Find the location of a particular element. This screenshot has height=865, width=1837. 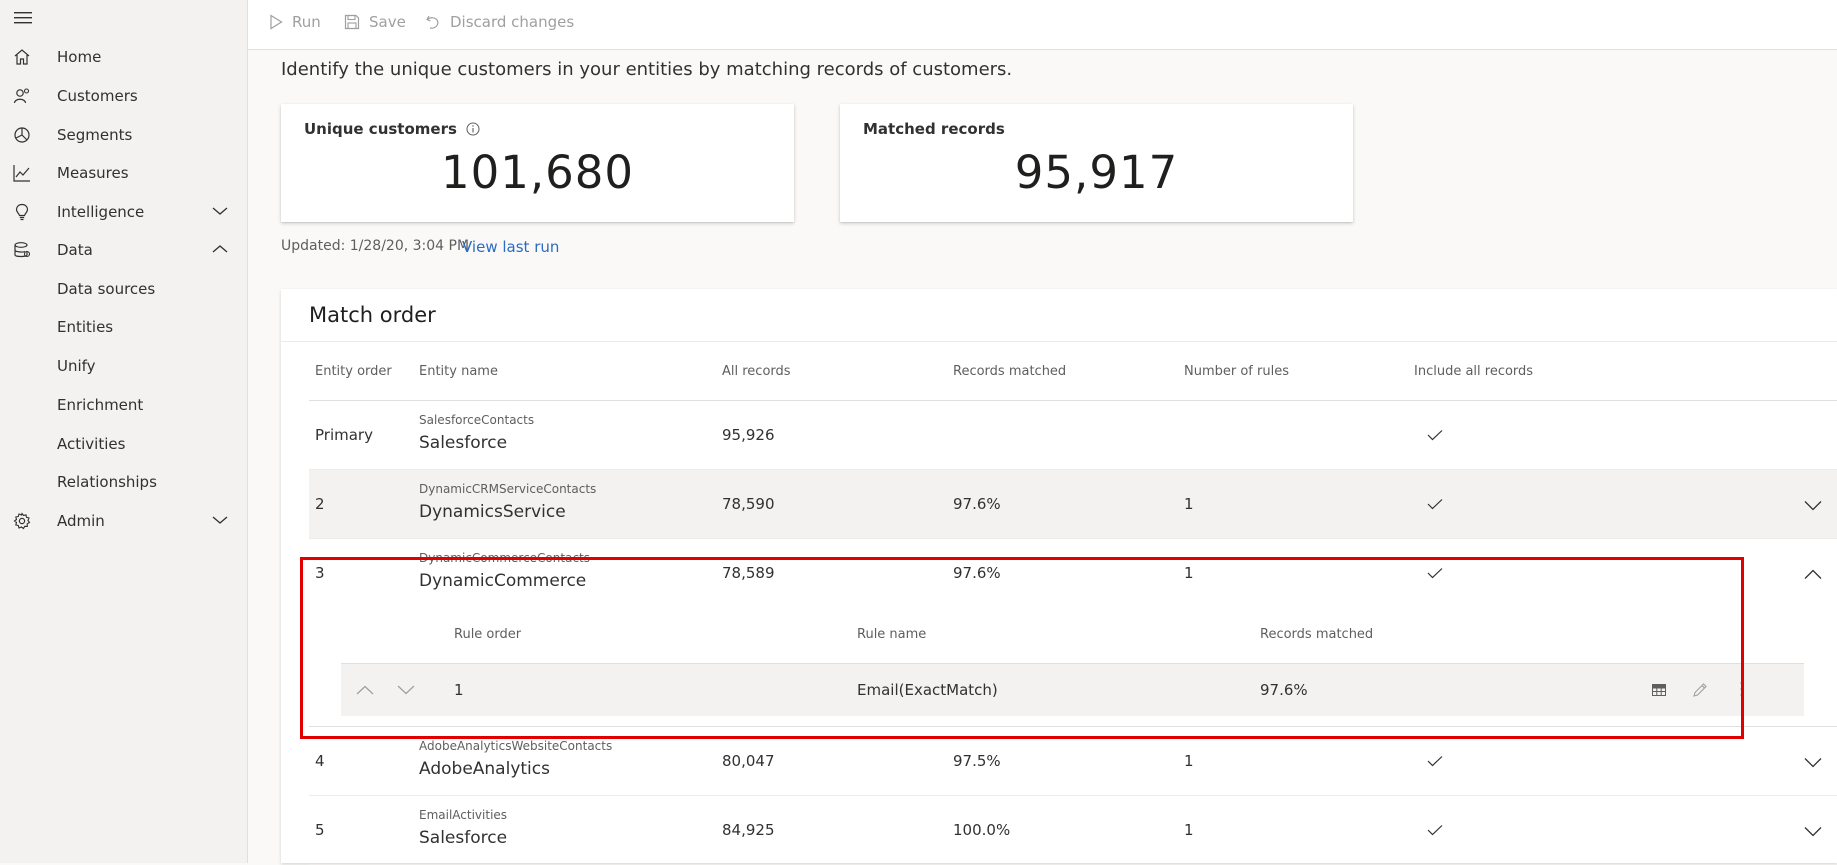

unique-customers-card: Unique customers 101,680 is located at coordinates (537, 163).